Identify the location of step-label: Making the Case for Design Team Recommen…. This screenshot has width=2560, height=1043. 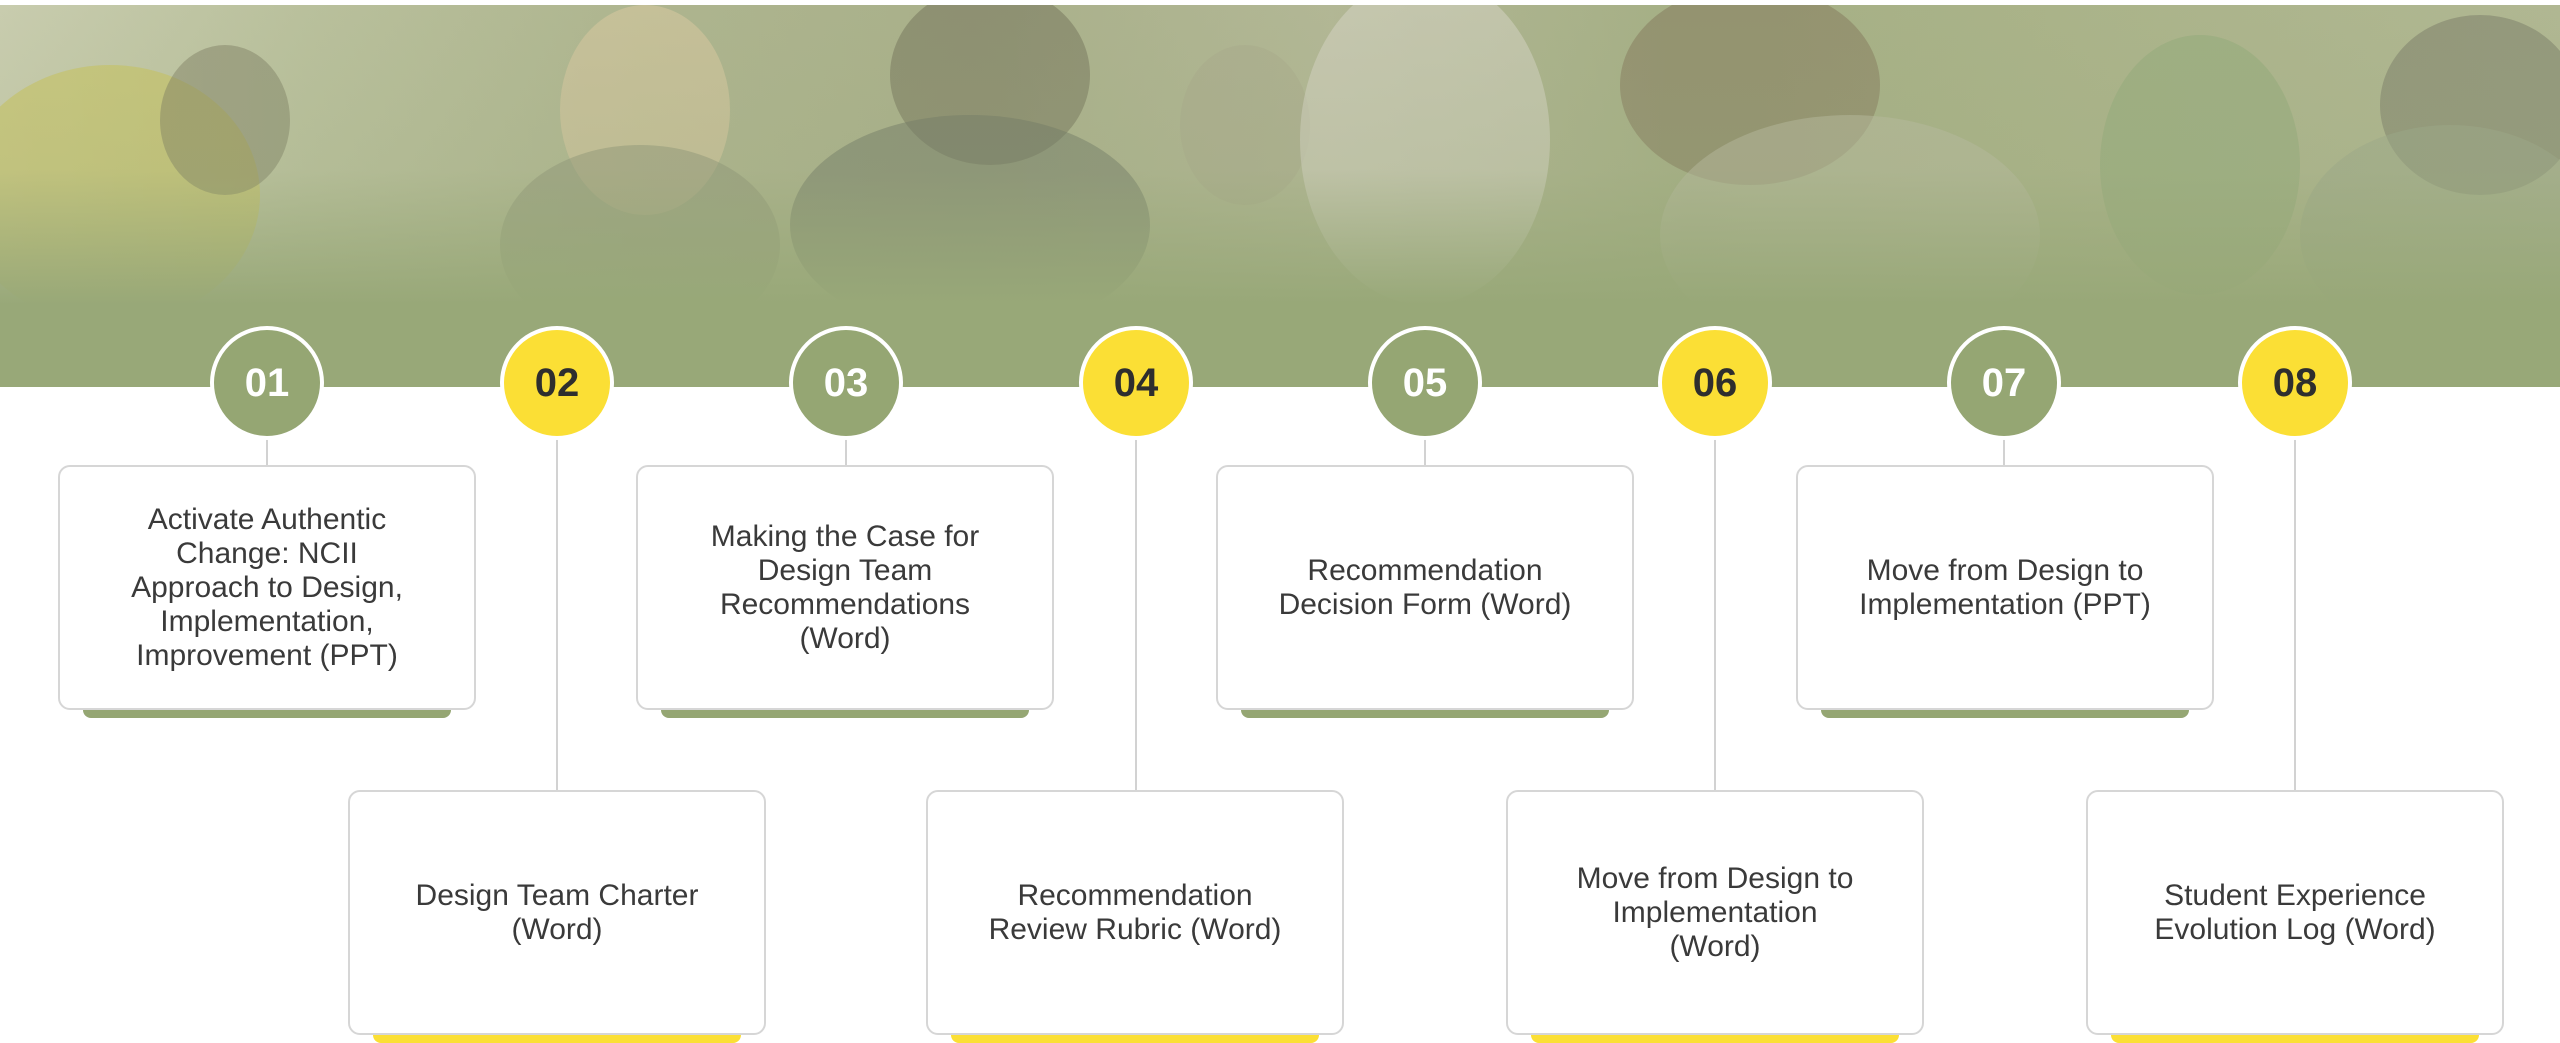
(845, 588).